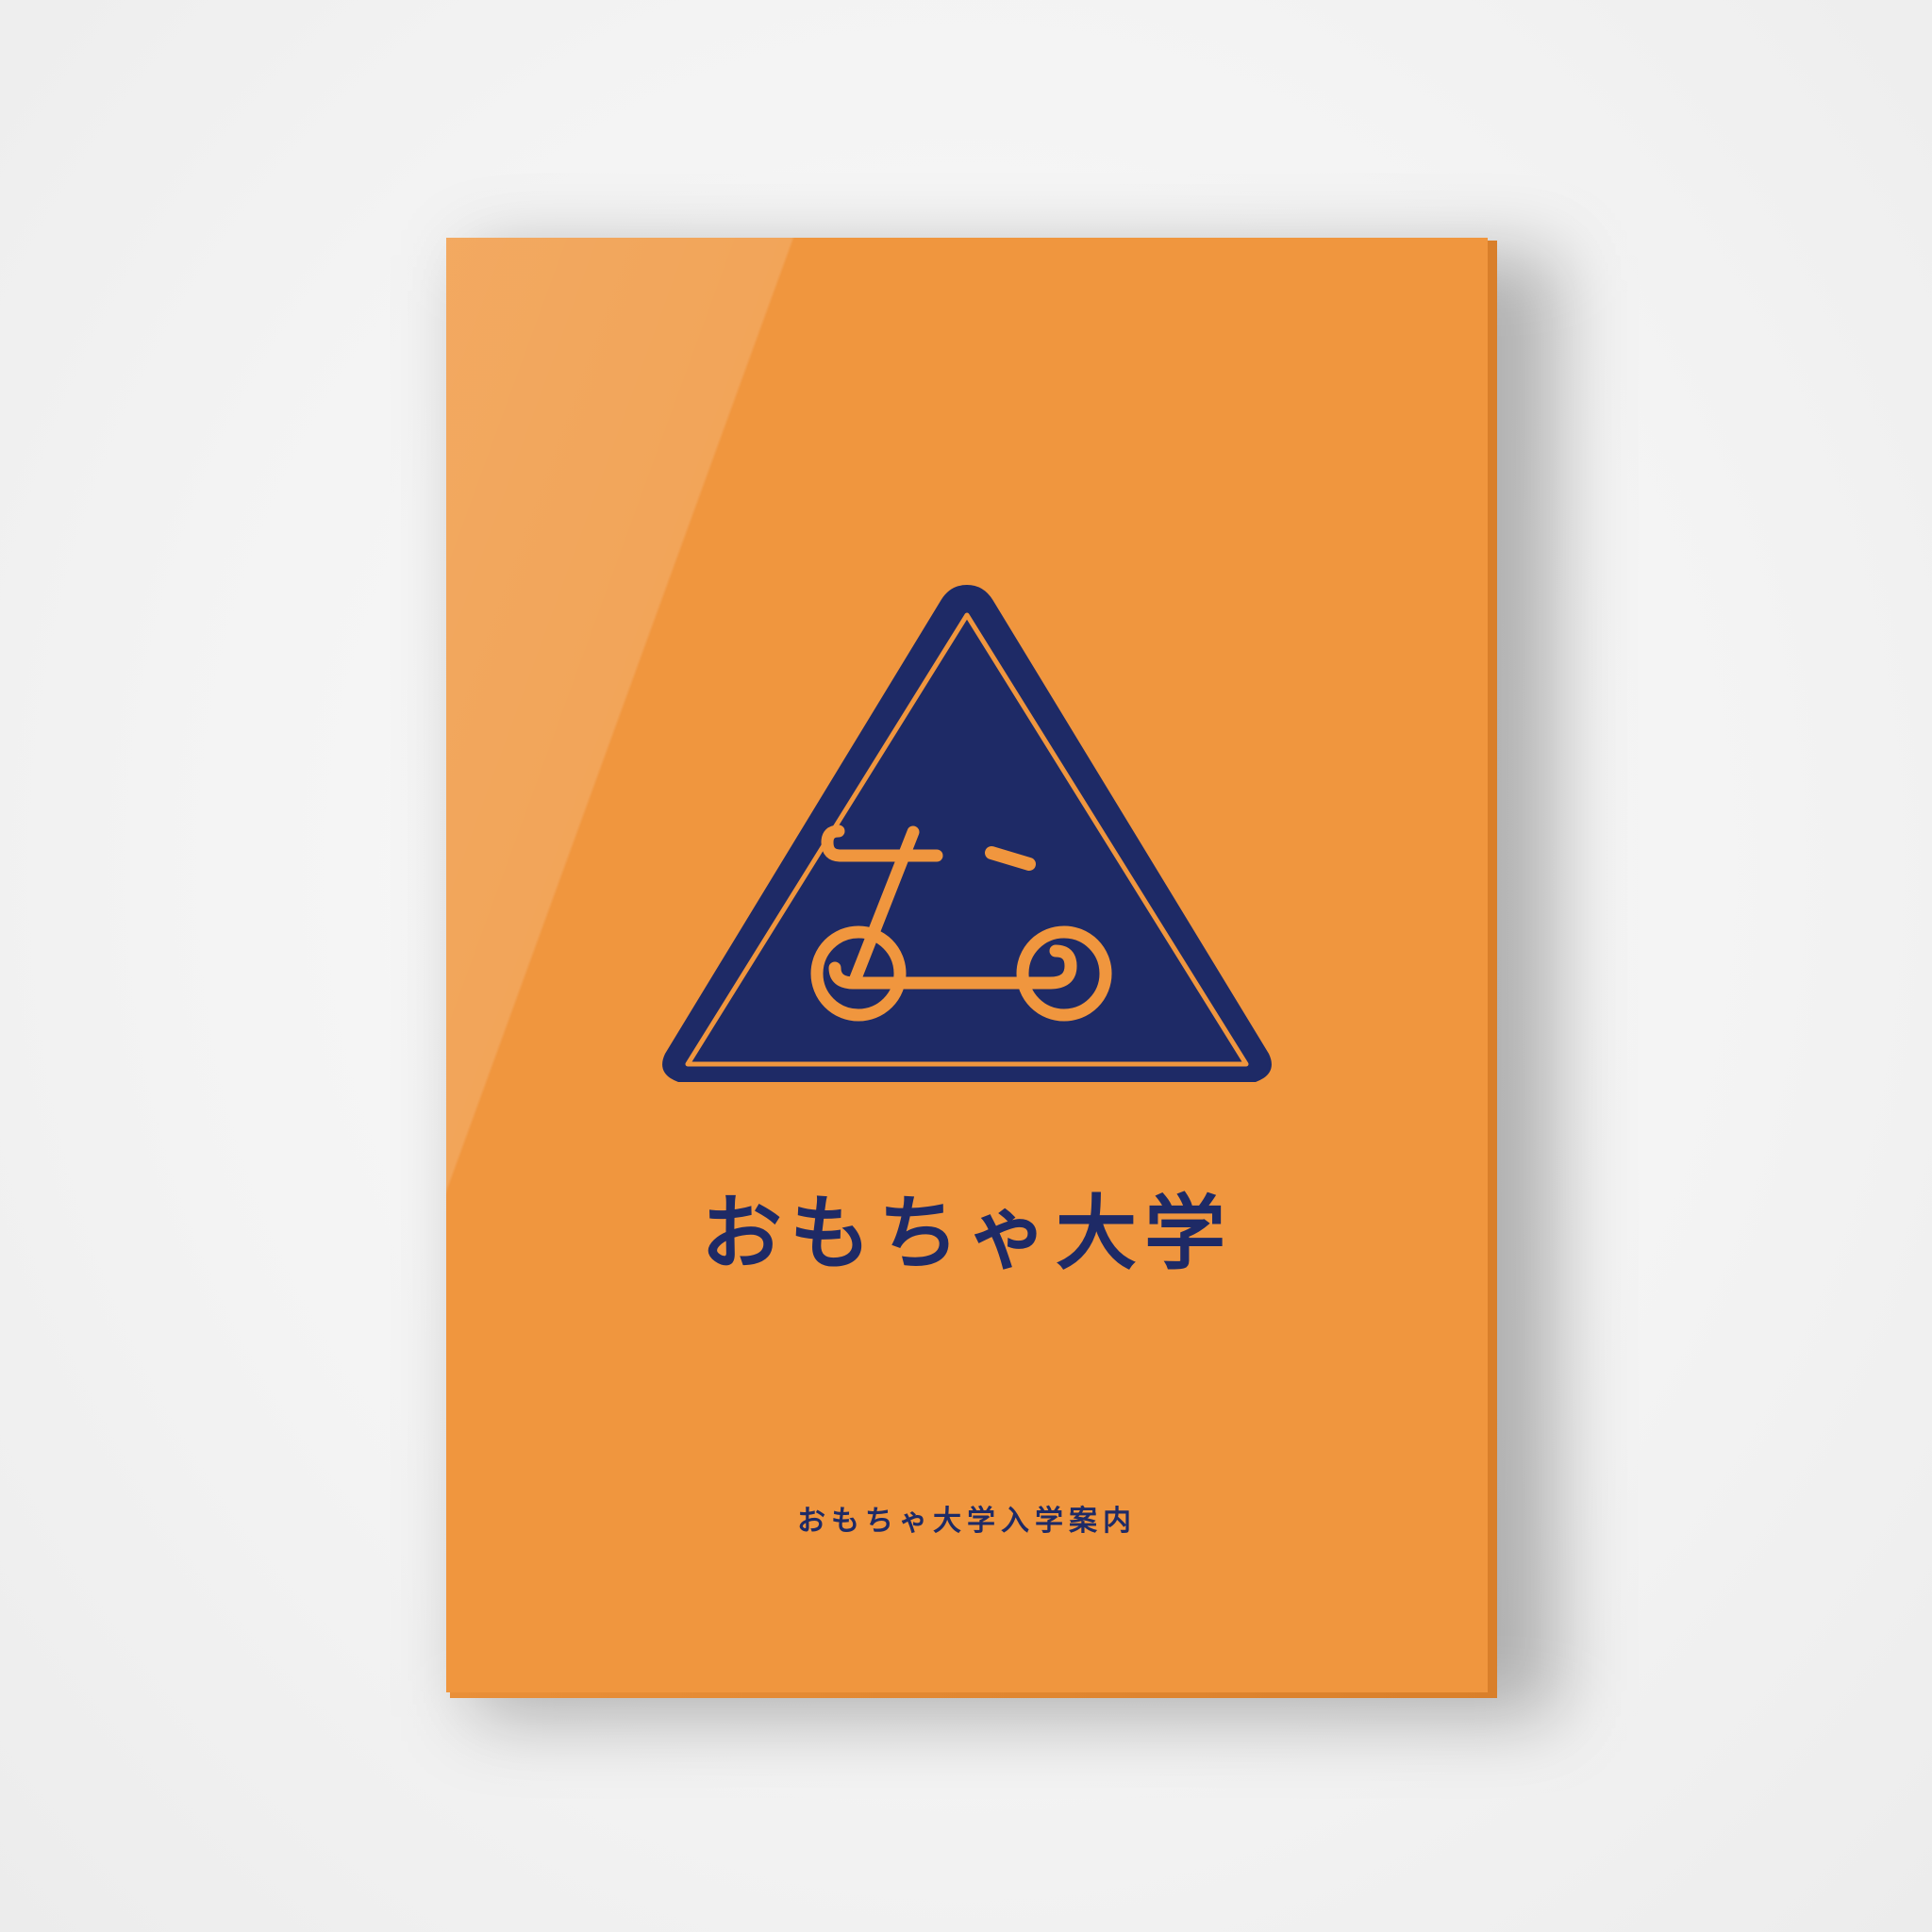 This screenshot has height=1932, width=1932. I want to click on cover-subtitle: おもちゃ大学入学案内, so click(967, 1522).